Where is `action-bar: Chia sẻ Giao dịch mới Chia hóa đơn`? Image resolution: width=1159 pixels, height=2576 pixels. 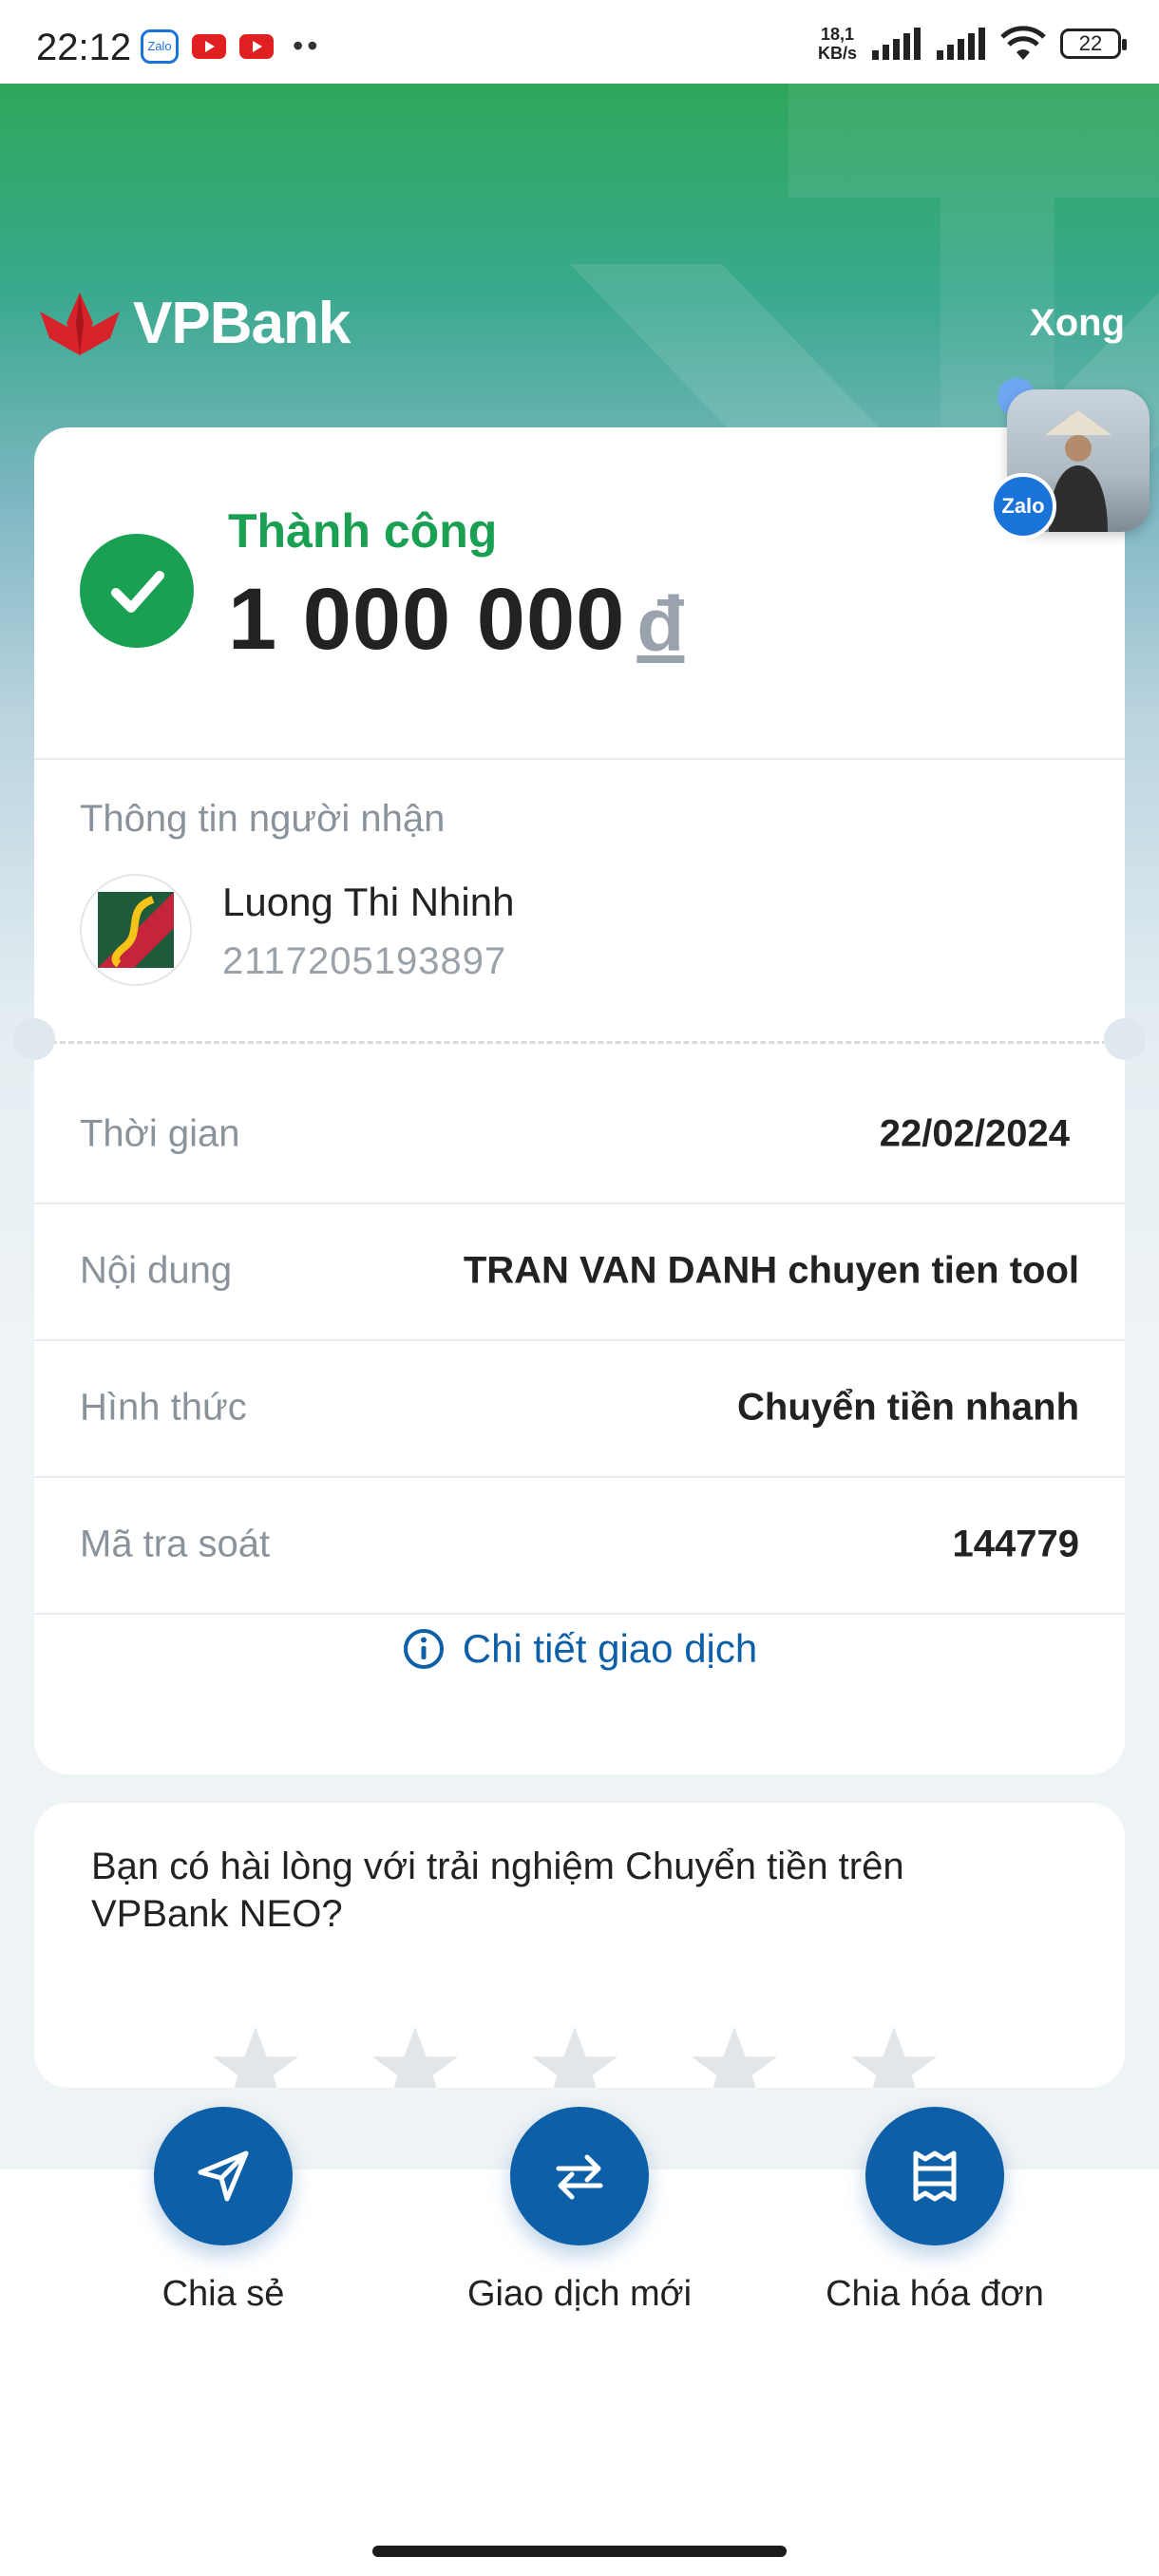 action-bar: Chia sẻ Giao dịch mới Chia hóa đơn is located at coordinates (579, 2230).